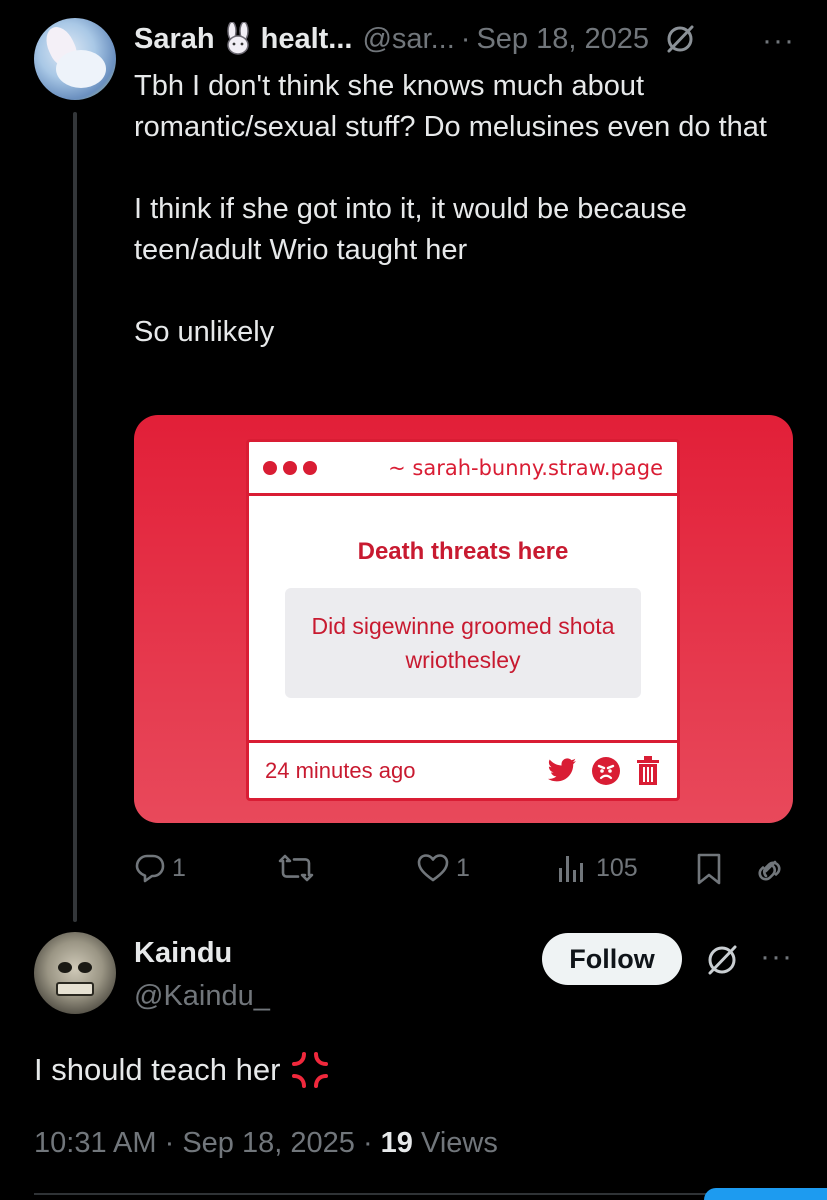  I want to click on views-label: Views, so click(459, 1143).